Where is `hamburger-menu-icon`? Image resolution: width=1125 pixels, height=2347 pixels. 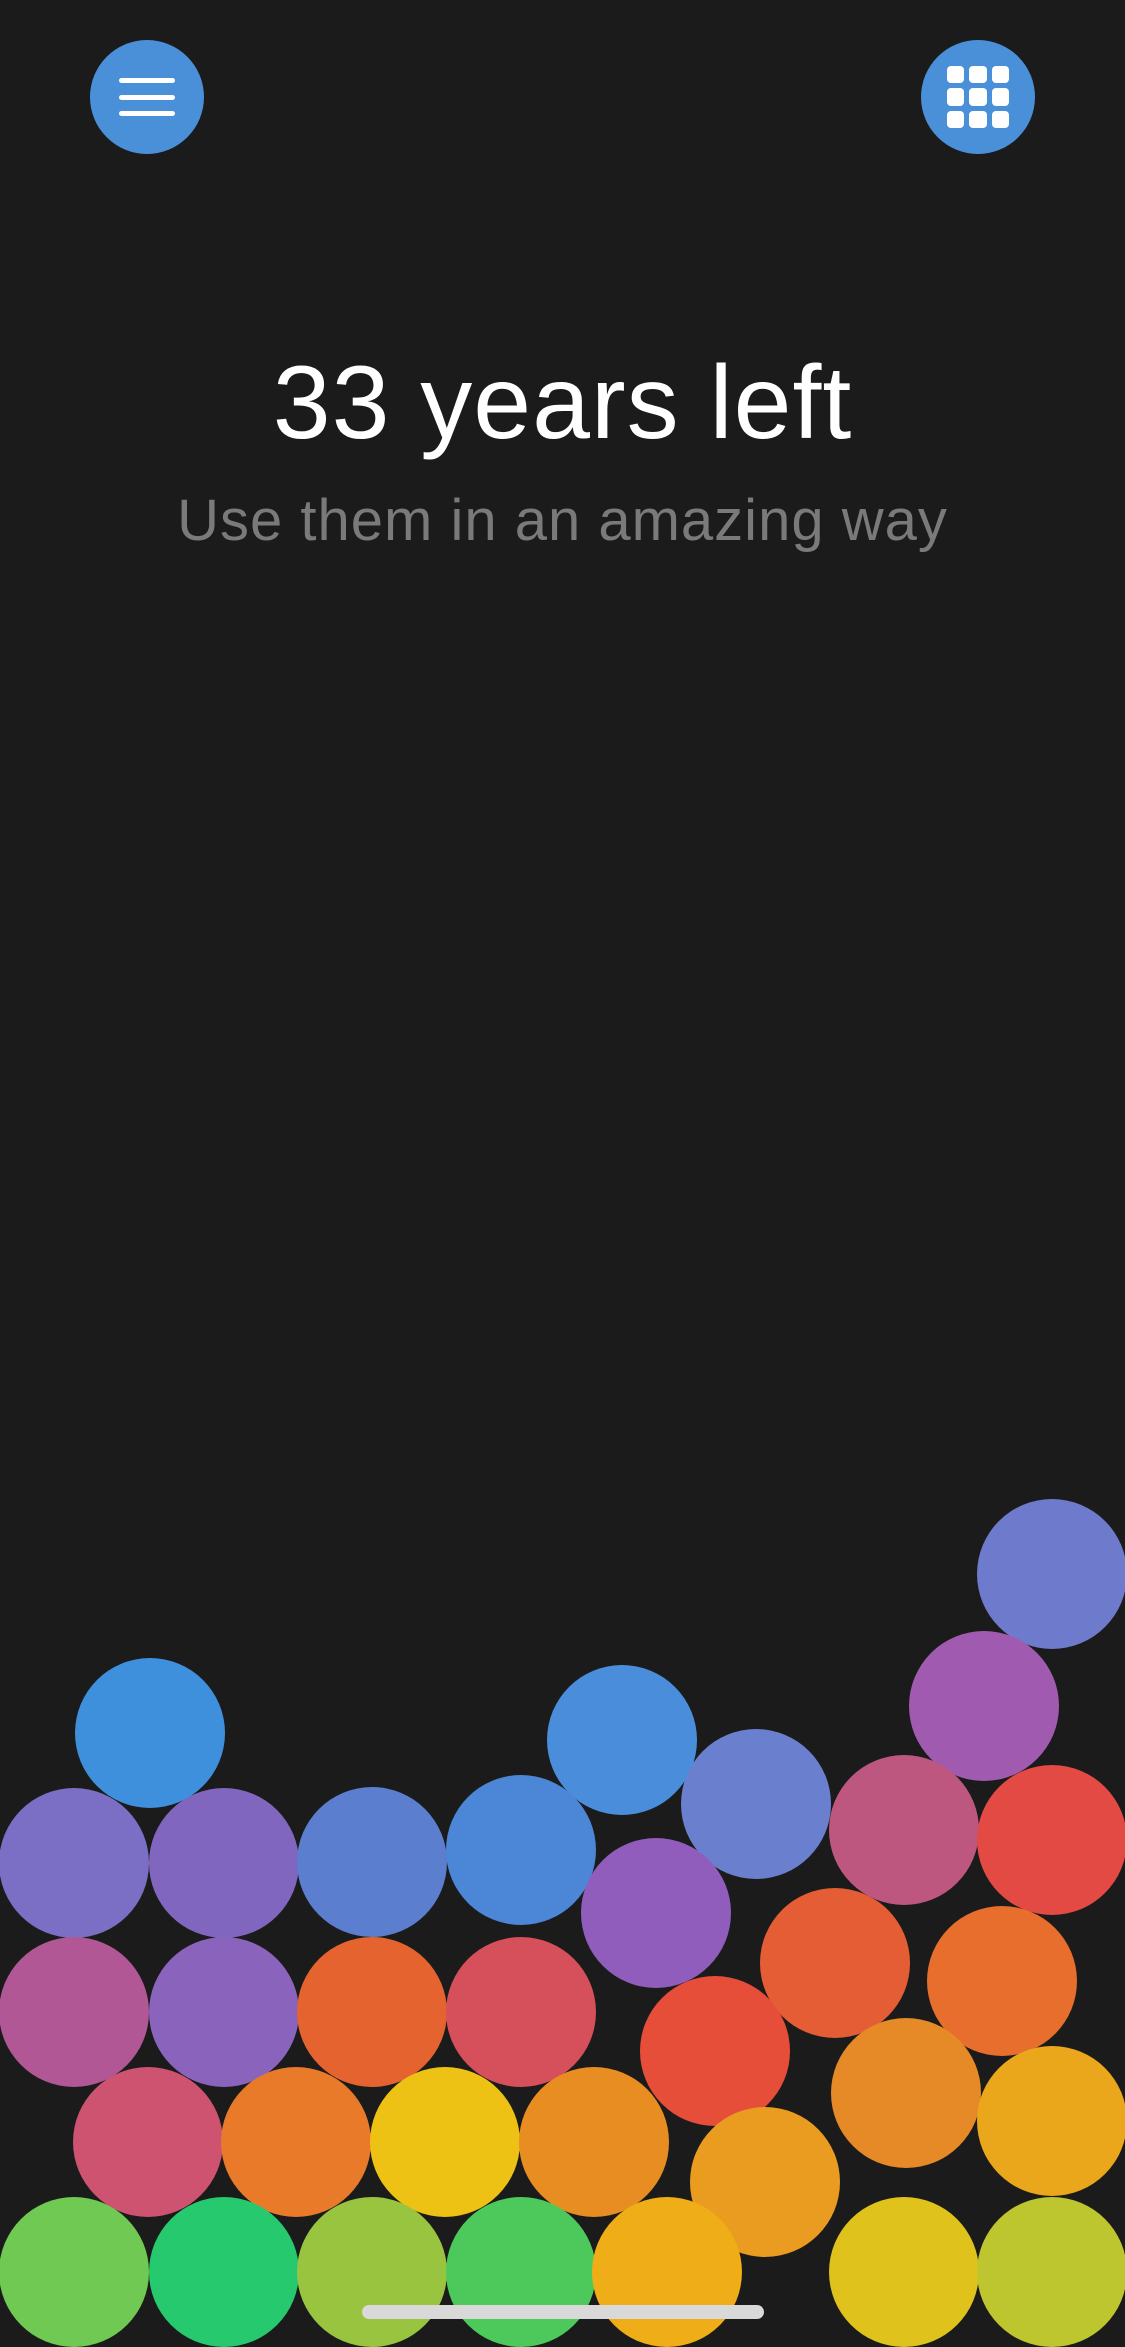 hamburger-menu-icon is located at coordinates (147, 97).